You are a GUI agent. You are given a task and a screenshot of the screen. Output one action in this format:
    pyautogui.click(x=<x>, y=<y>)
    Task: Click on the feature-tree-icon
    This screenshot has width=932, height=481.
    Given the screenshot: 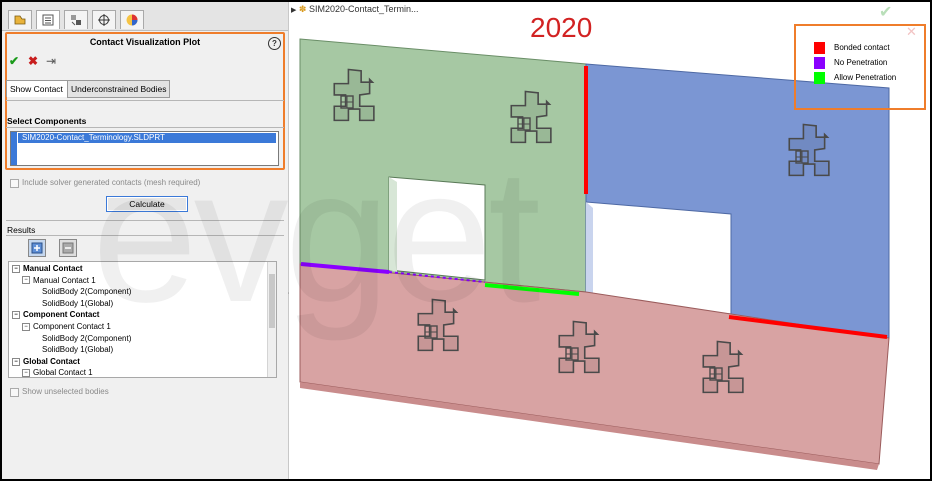 What is the action you would take?
    pyautogui.click(x=20, y=20)
    